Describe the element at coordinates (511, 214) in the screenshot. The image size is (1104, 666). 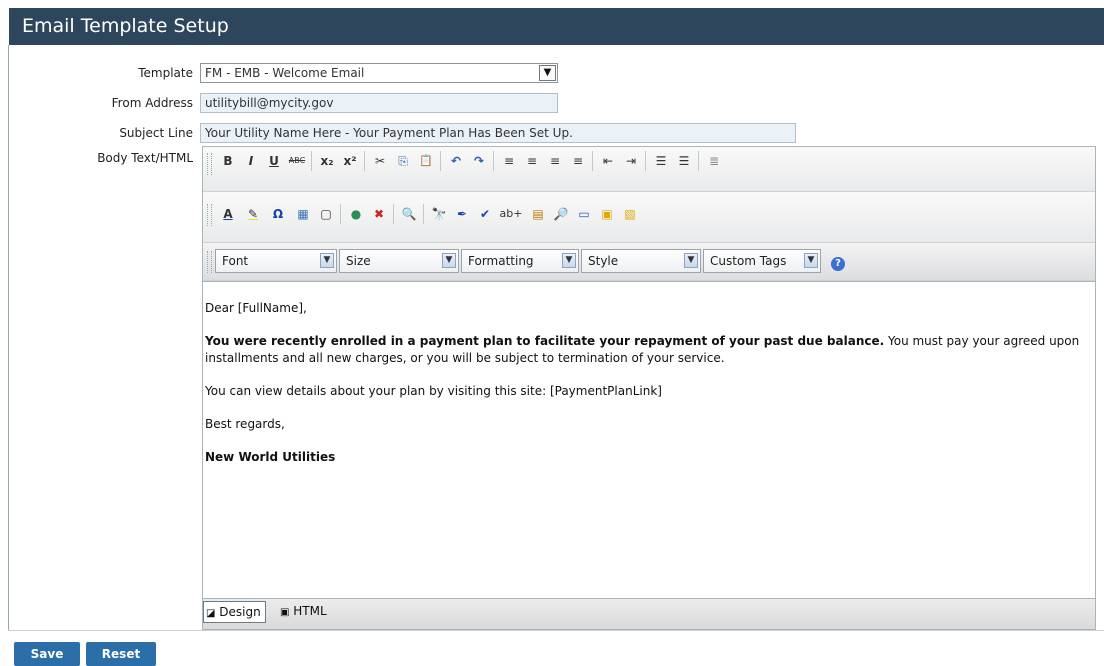
I see `insert-text-icon: ab+` at that location.